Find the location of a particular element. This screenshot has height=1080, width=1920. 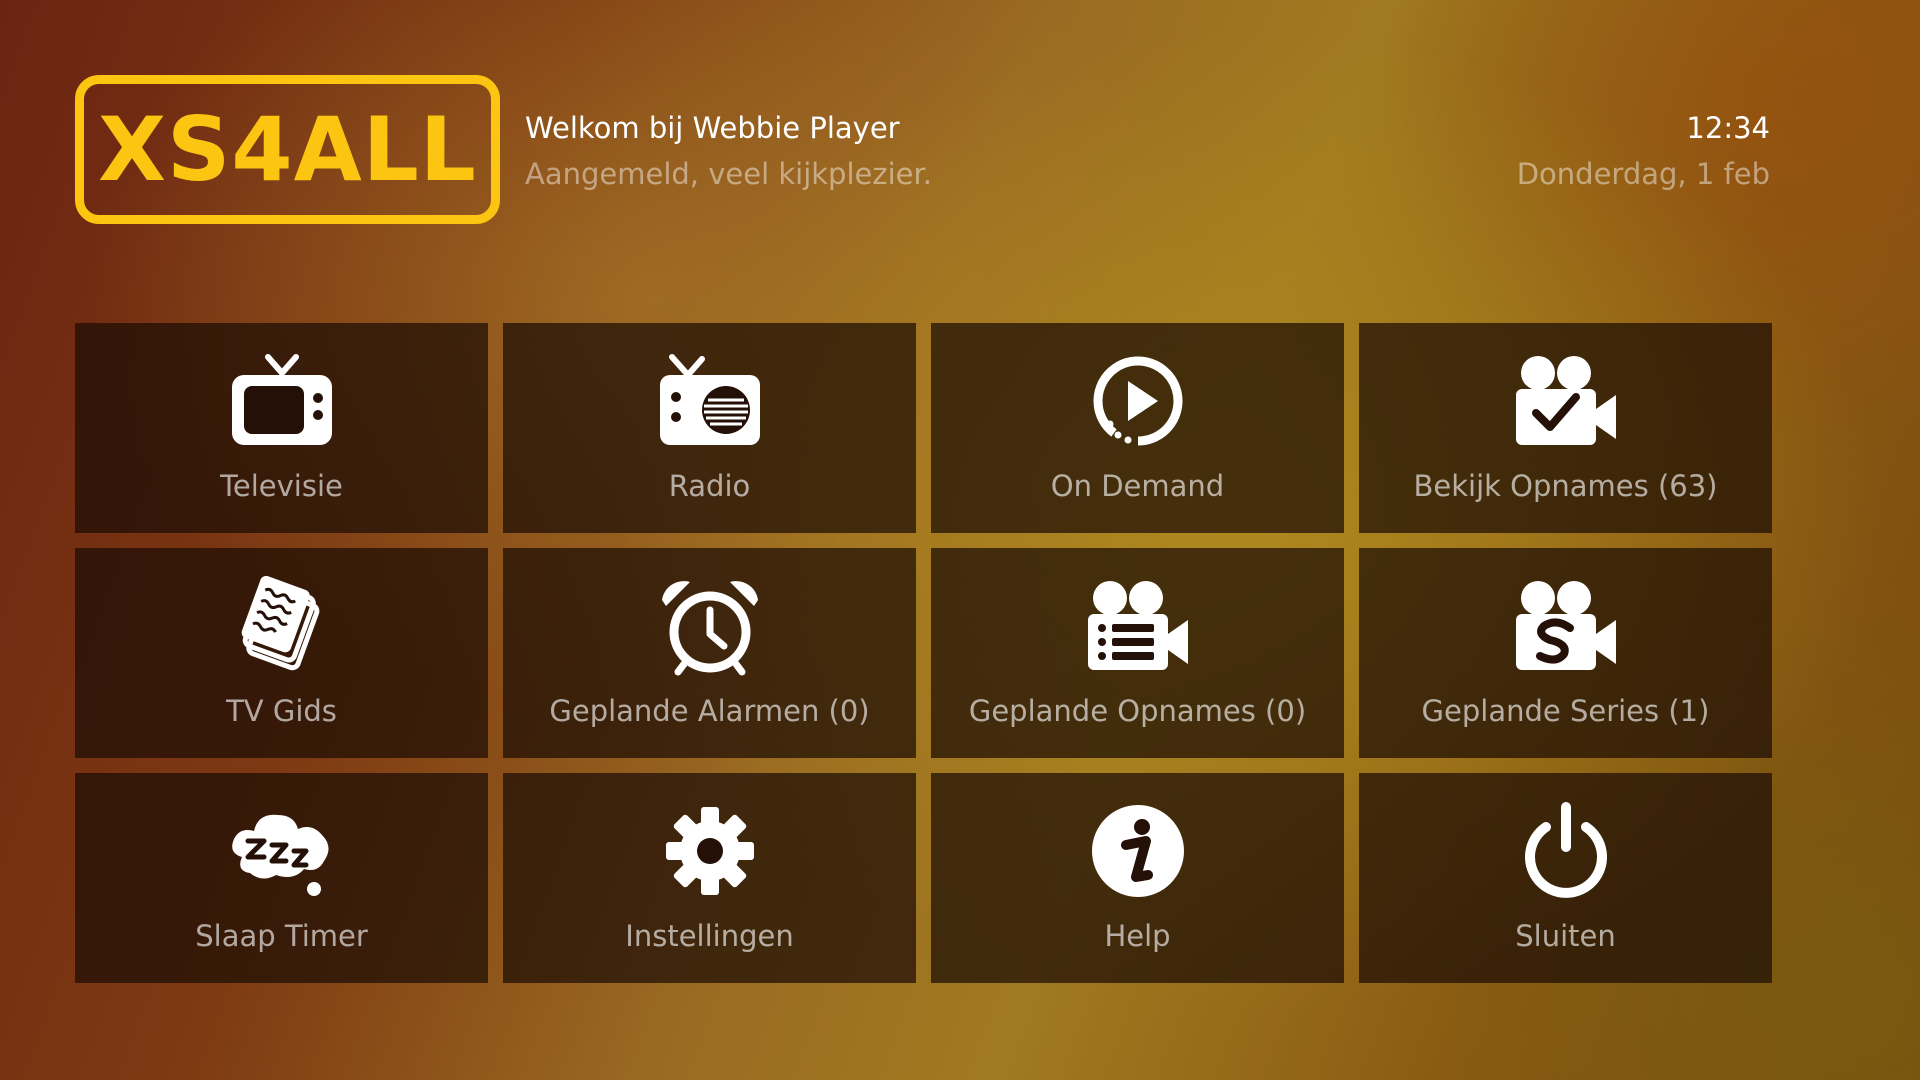

camera-series-icon is located at coordinates (1566, 626).